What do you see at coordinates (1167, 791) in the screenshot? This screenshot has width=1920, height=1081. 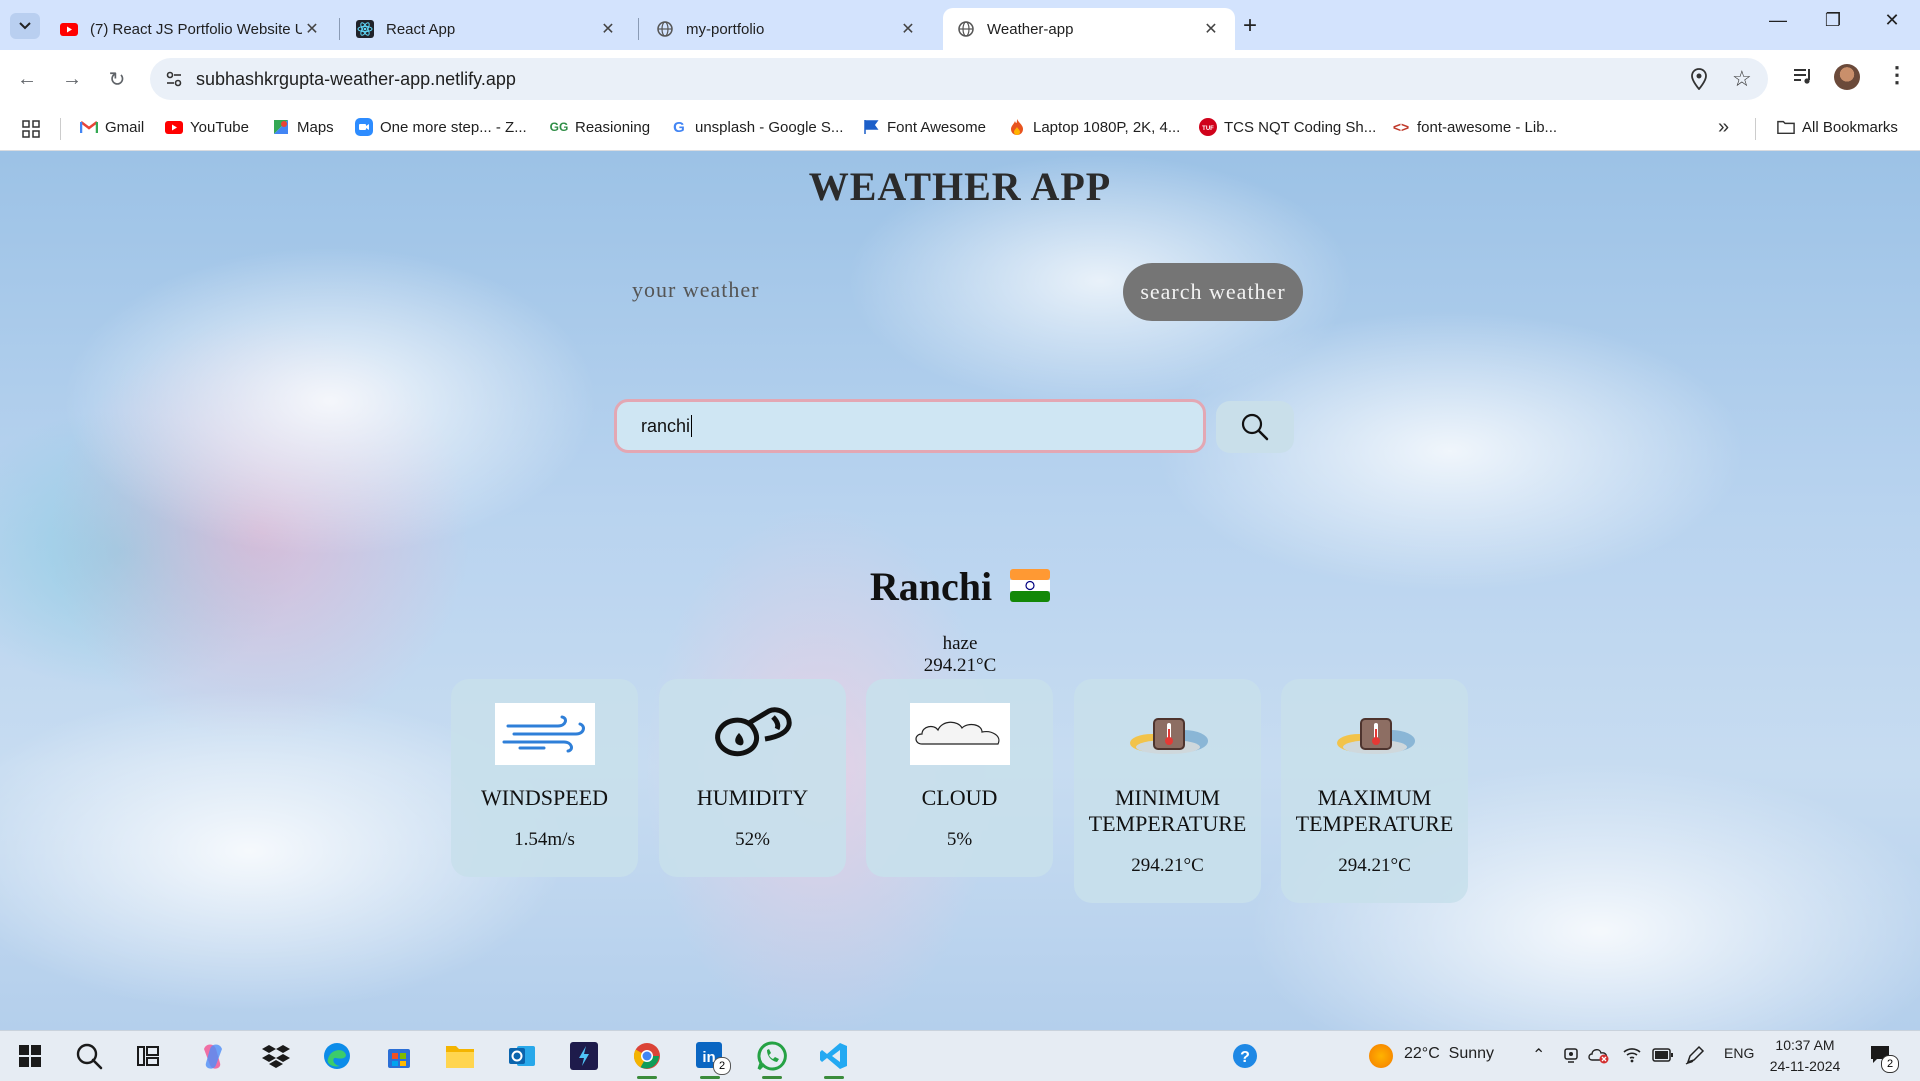 I see `min-temperature-card: MINIMUM TEMPERATURE 294.21°C` at bounding box center [1167, 791].